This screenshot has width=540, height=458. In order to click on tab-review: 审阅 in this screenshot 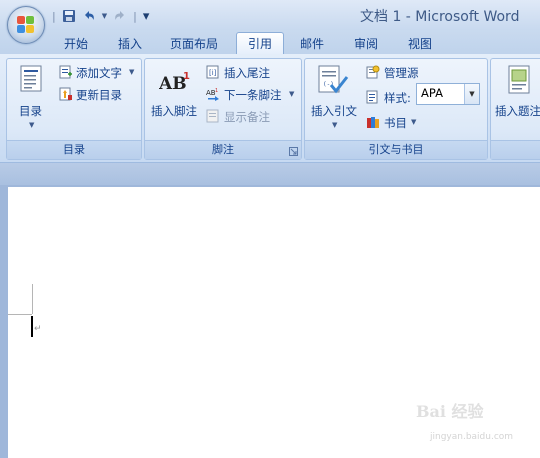, I will do `click(366, 44)`.